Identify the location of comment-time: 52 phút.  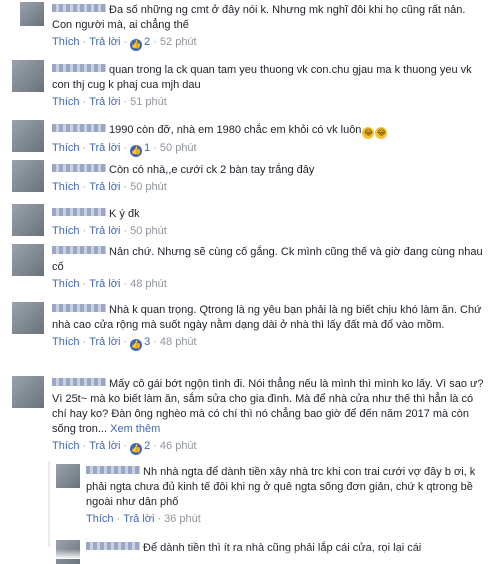
(178, 42).